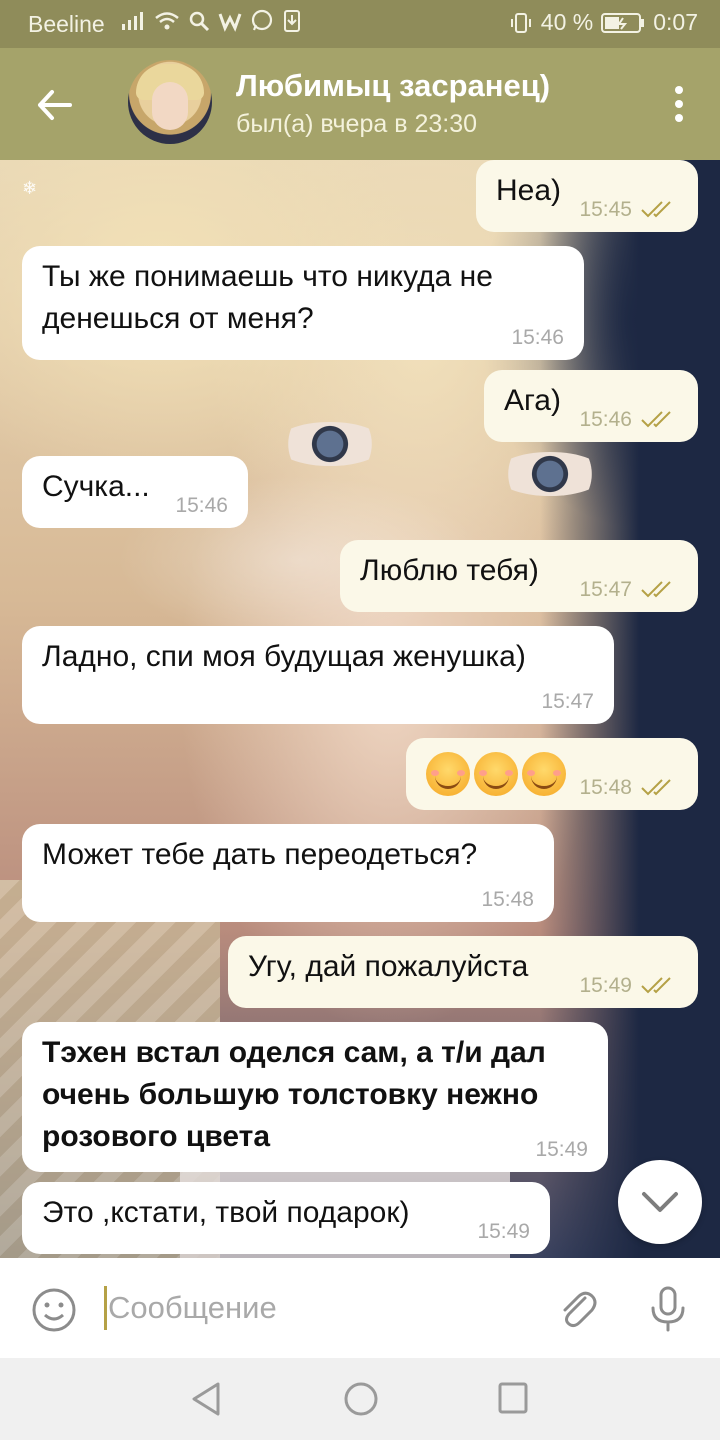 The image size is (720, 1440). I want to click on vibrate-icon, so click(520, 22).